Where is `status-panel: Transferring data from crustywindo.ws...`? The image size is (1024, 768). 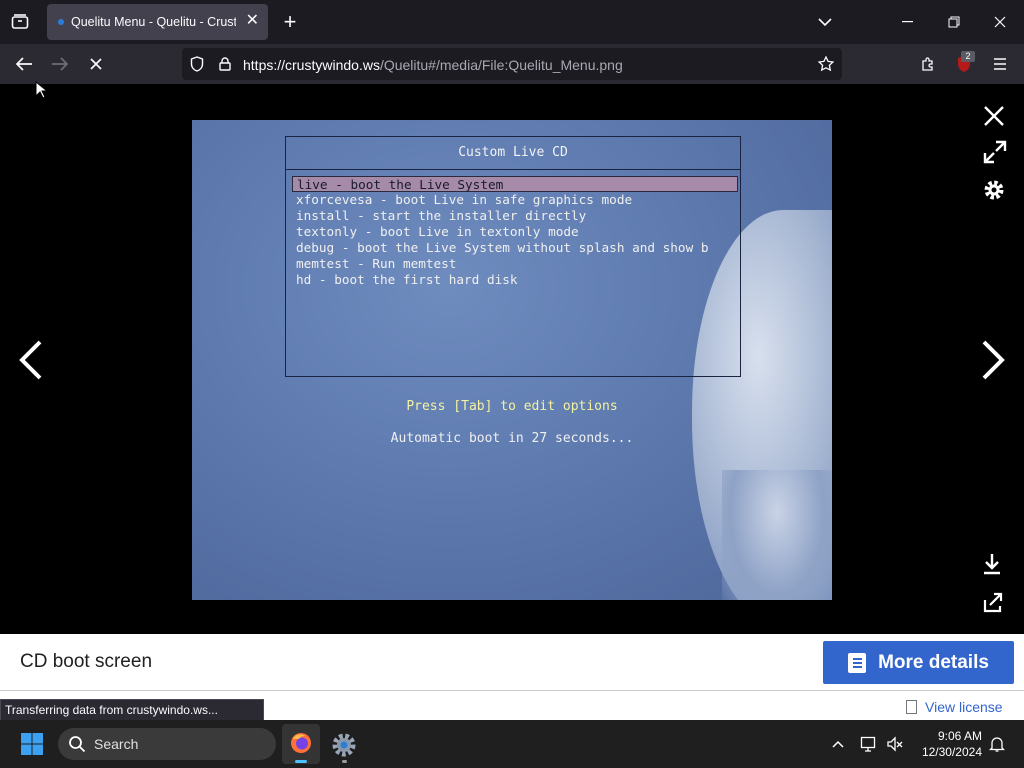 status-panel: Transferring data from crustywindo.ws... is located at coordinates (132, 710).